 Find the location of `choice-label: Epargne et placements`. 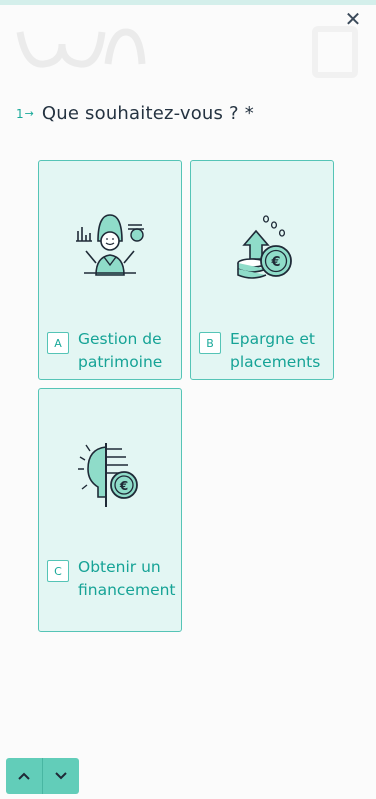

choice-label: Epargne et placements is located at coordinates (275, 350).